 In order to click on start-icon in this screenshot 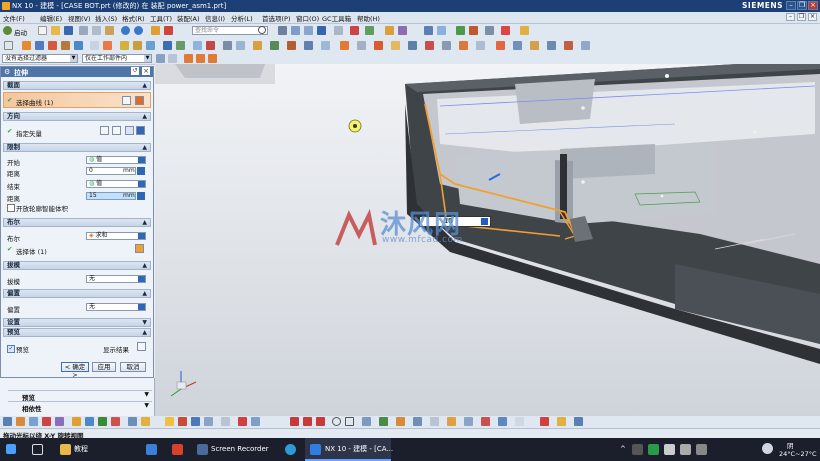, I will do `click(7, 30)`.